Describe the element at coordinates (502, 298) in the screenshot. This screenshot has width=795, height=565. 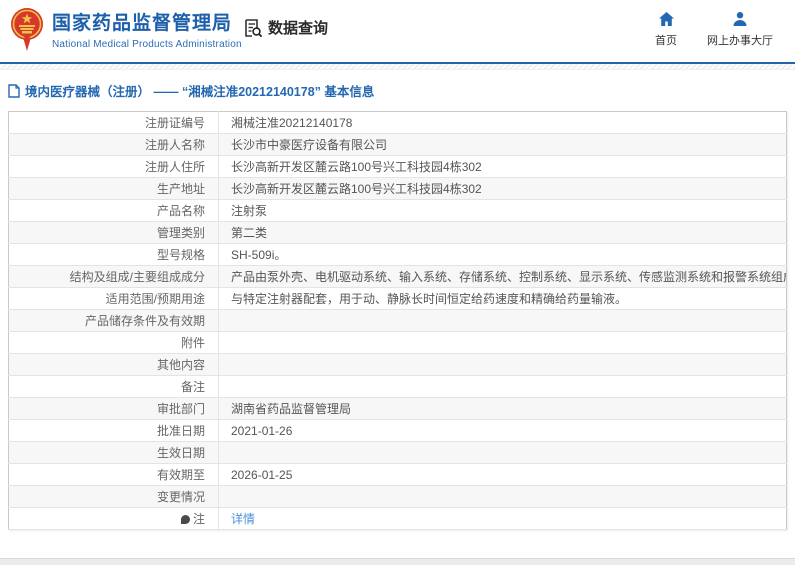
I see `field-value: 与特定注射器配套，用于动、静脉长时间恒定给药速度和精确给药量输液。` at that location.